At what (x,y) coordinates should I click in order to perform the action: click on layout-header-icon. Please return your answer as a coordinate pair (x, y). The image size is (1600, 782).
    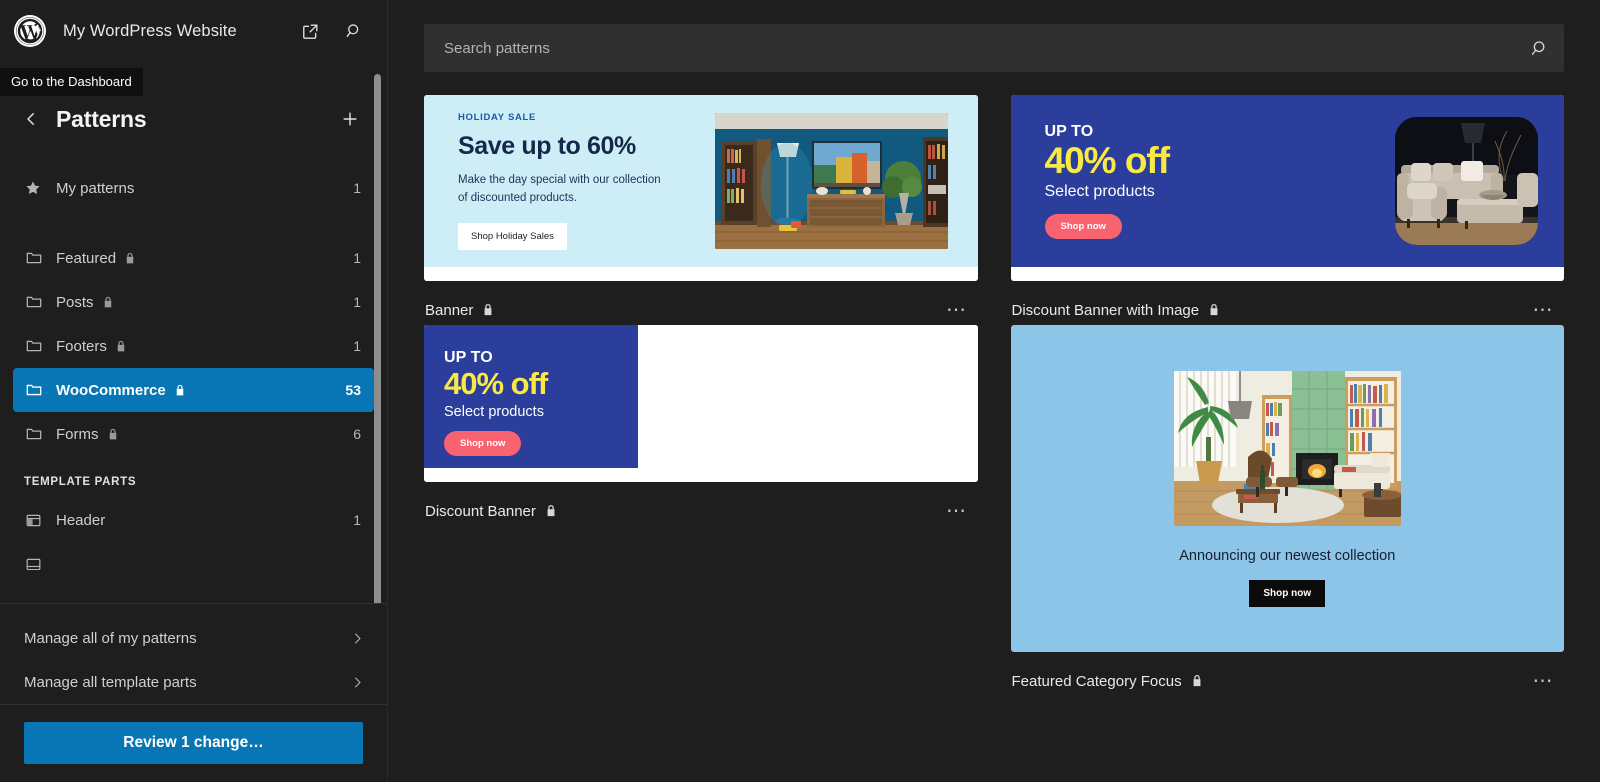
    Looking at the image, I should click on (37, 520).